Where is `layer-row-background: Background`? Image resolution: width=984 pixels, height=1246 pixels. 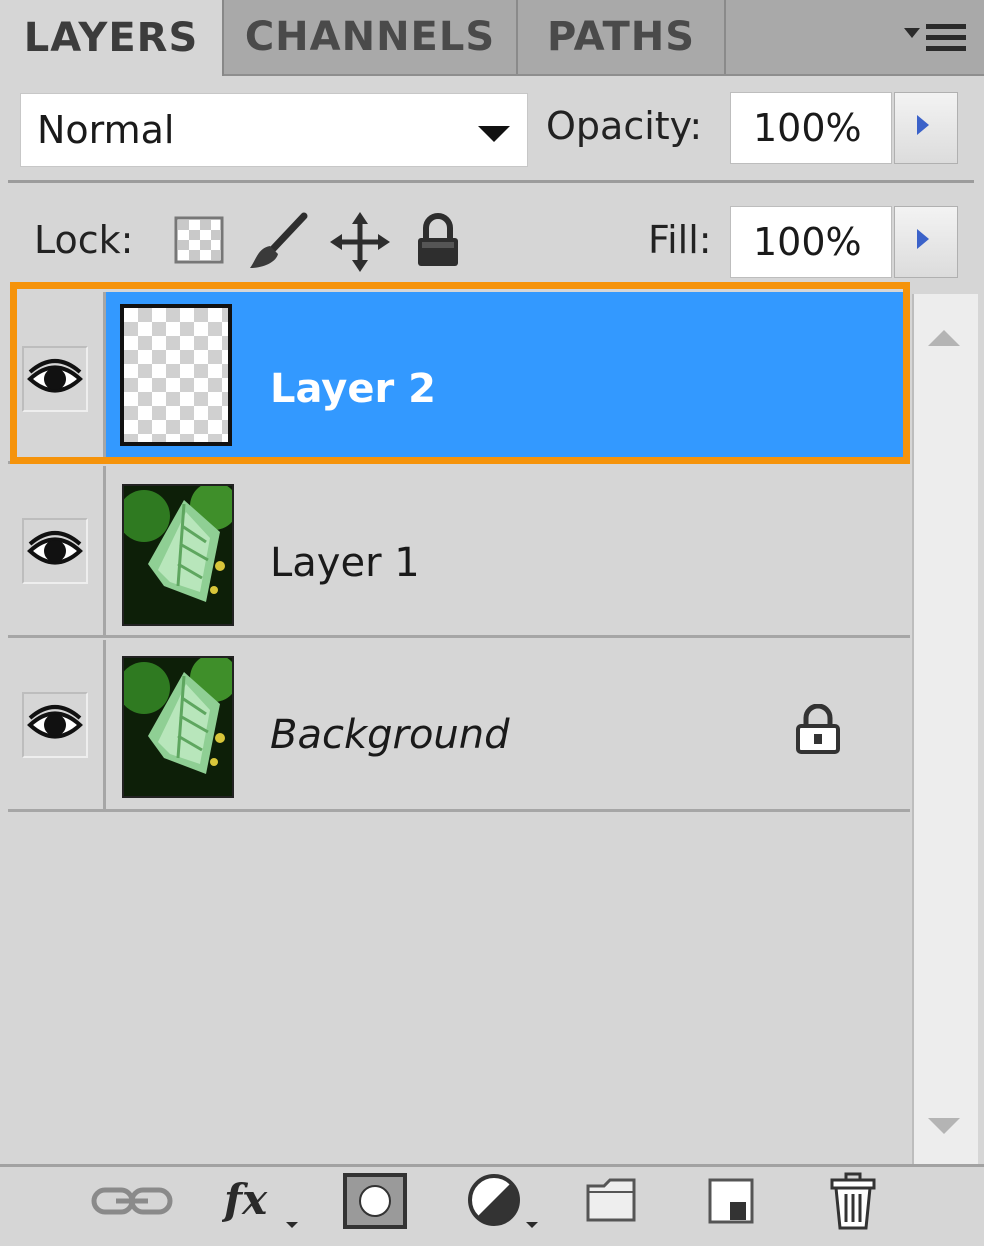 layer-row-background: Background is located at coordinates (459, 726).